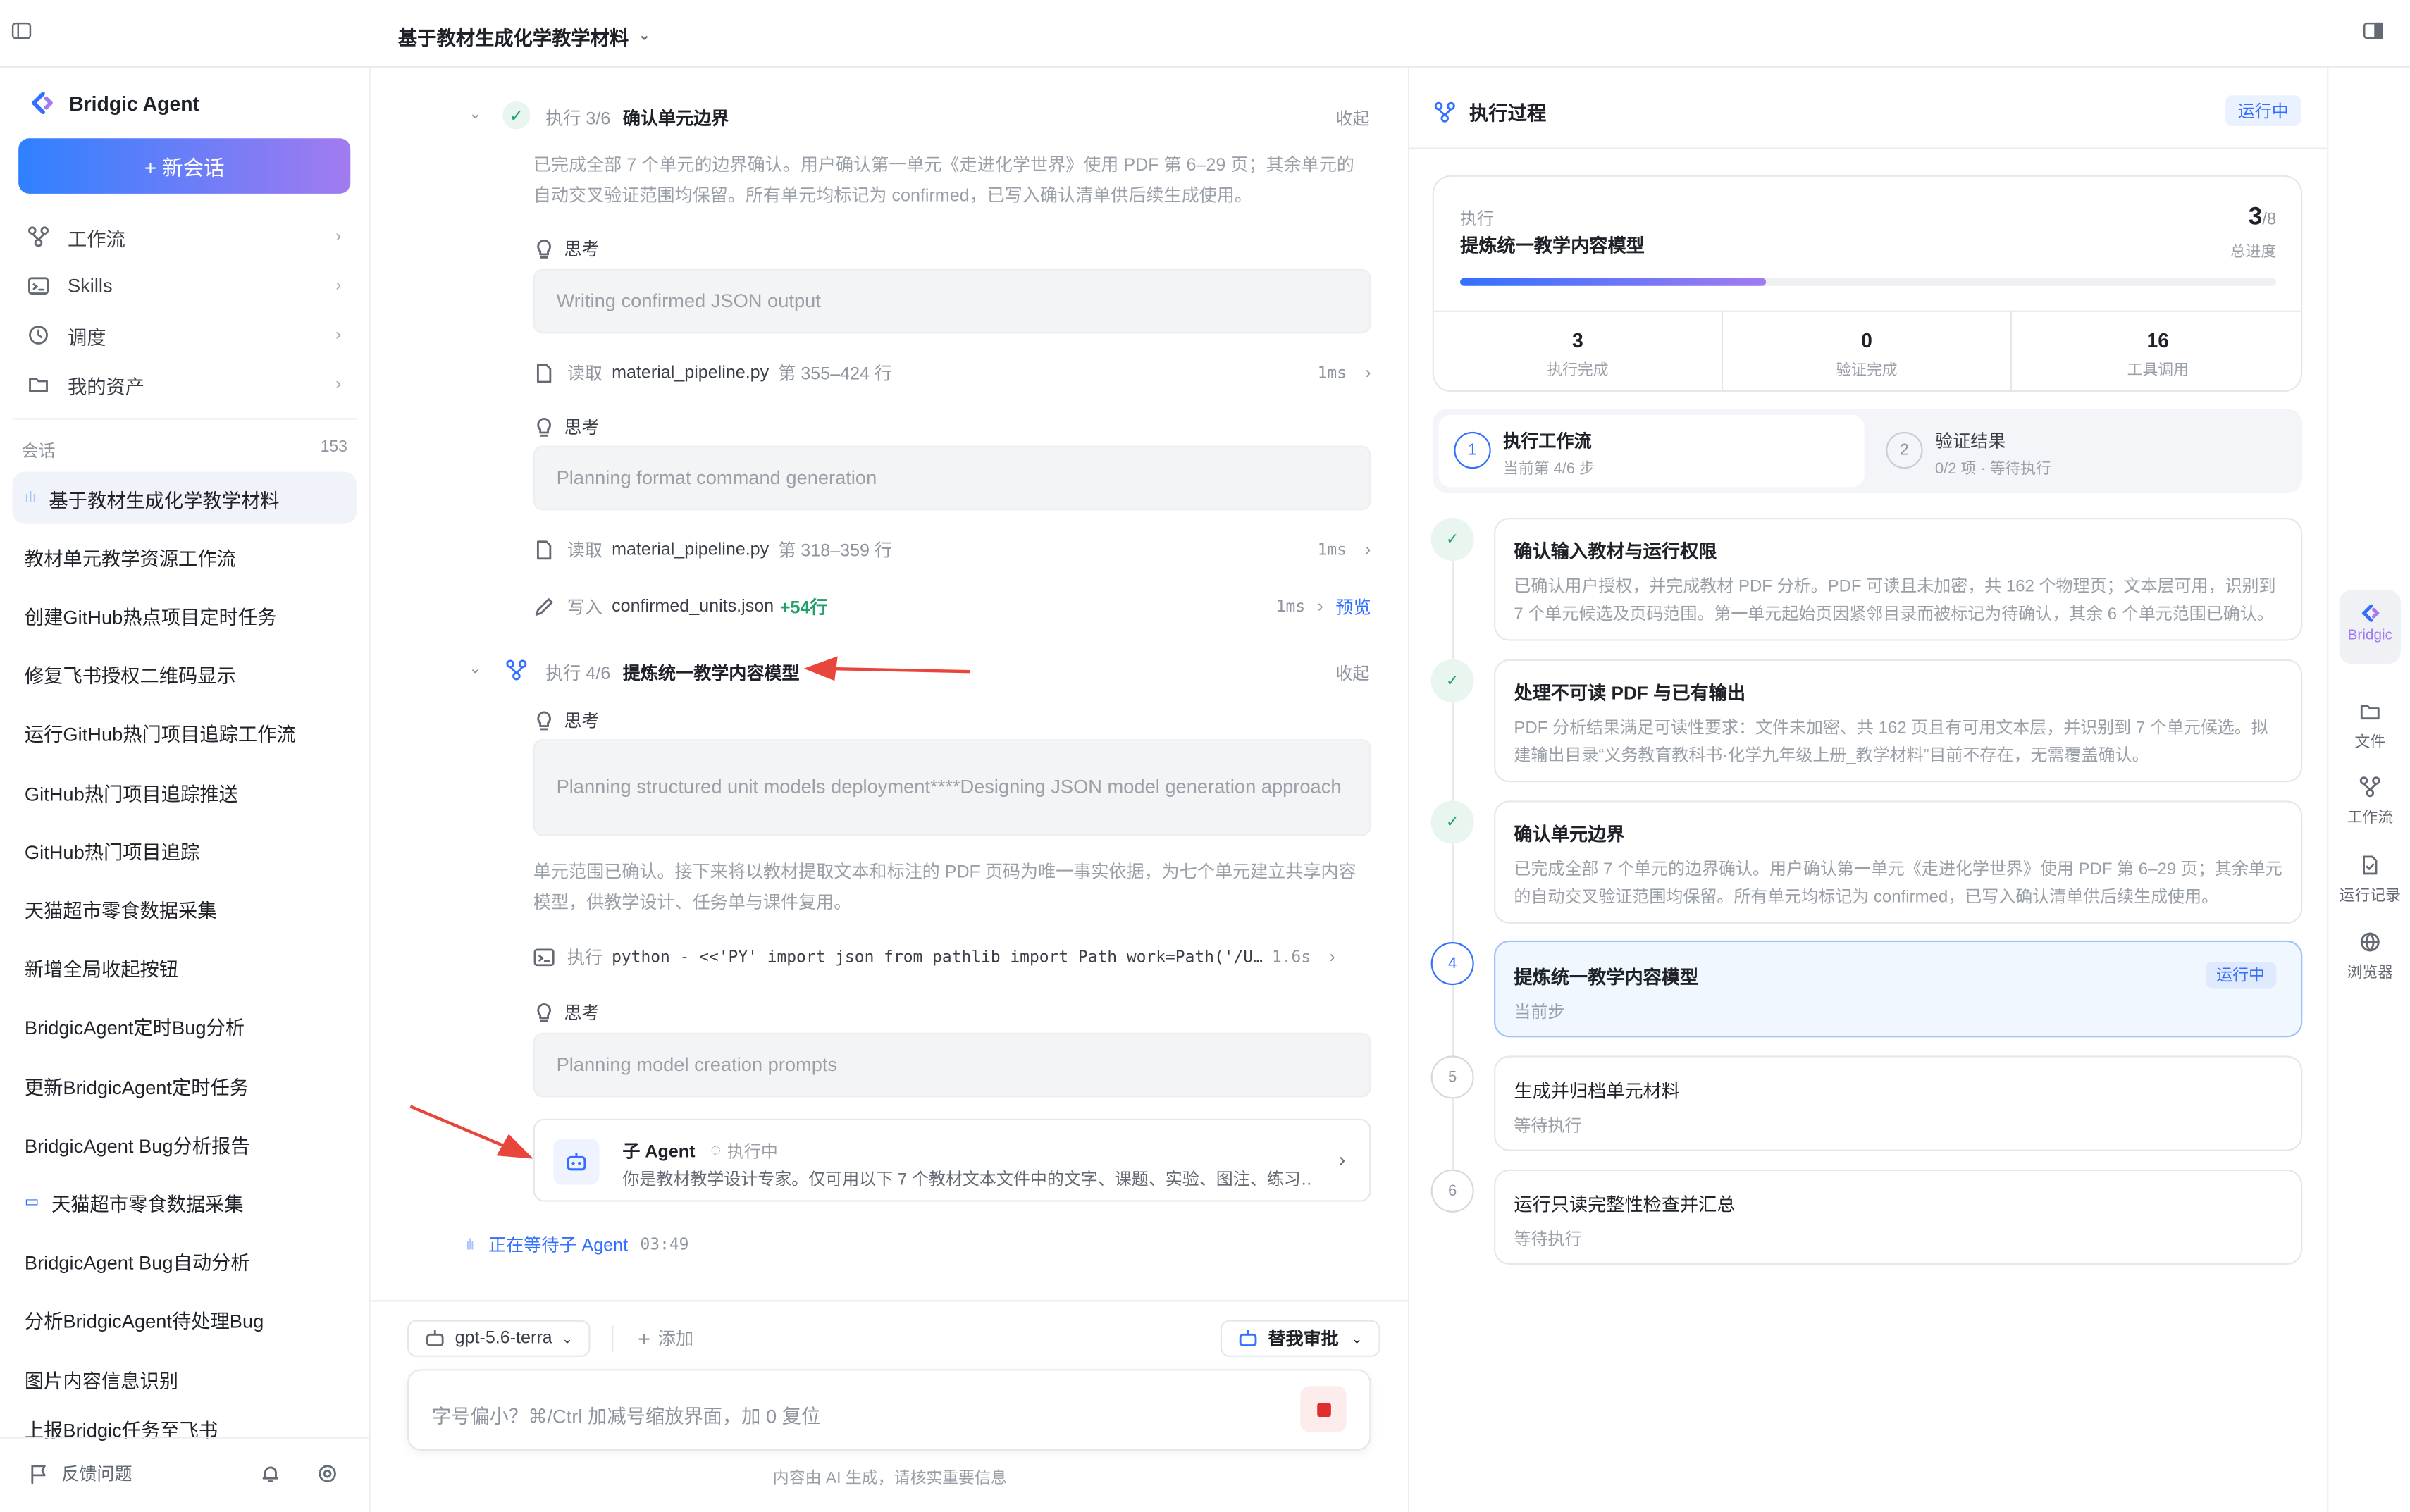  I want to click on step-title: 确认单元边界, so click(675, 120).